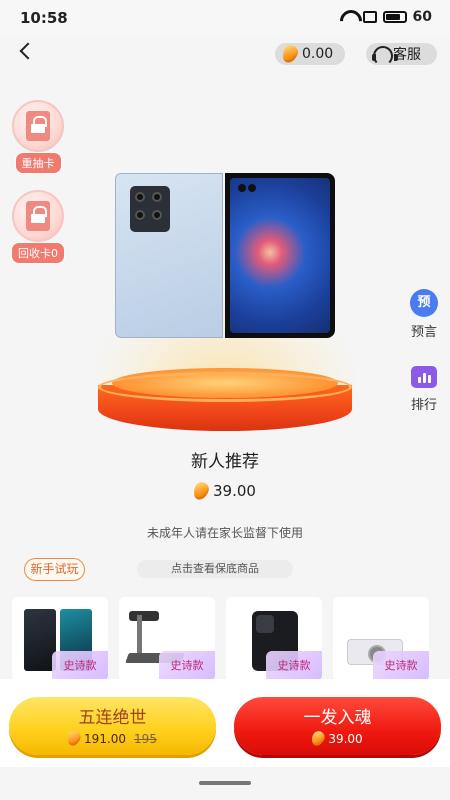 Image resolution: width=450 pixels, height=800 pixels. I want to click on single-draw-button: 一发入魂 39.00, so click(337, 726).